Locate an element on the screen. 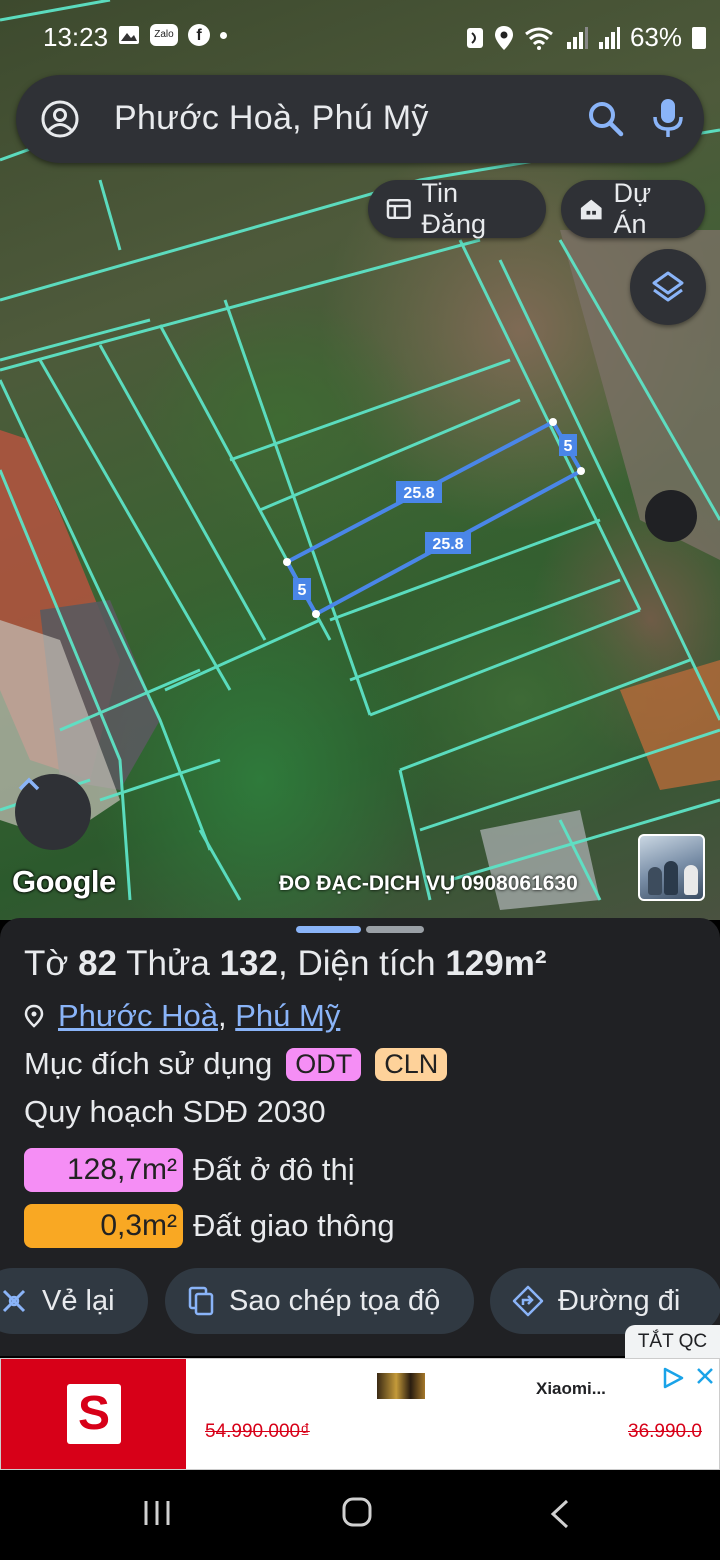  copy-icon is located at coordinates (201, 1301).